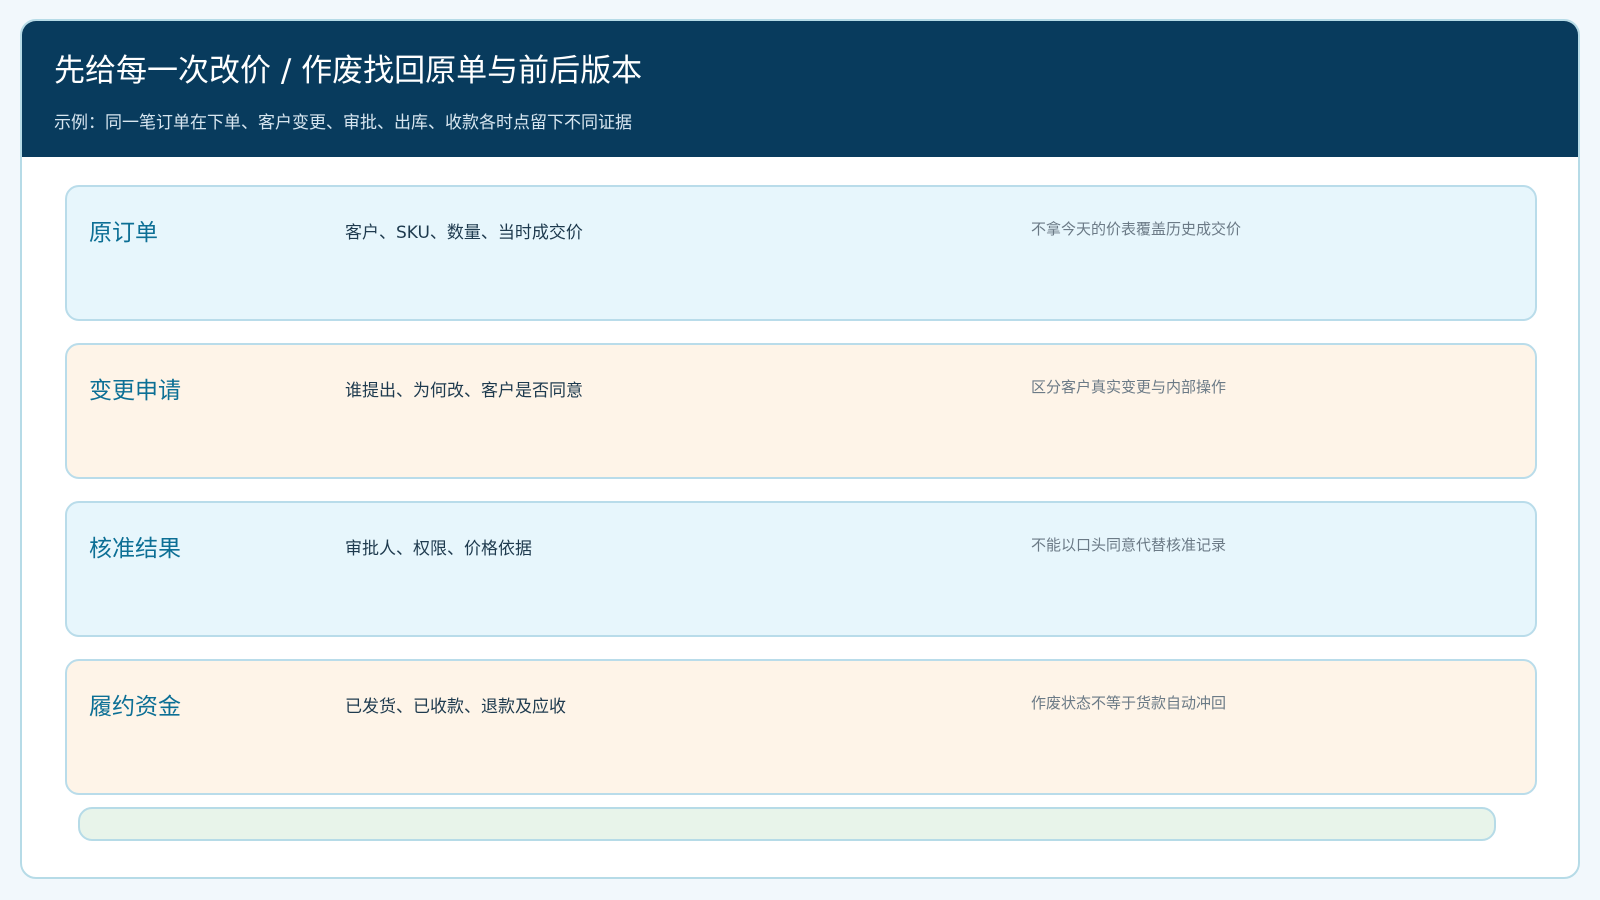  What do you see at coordinates (1136, 229) in the screenshot?
I see `row-note: 不拿今天的价表覆盖历史成交价` at bounding box center [1136, 229].